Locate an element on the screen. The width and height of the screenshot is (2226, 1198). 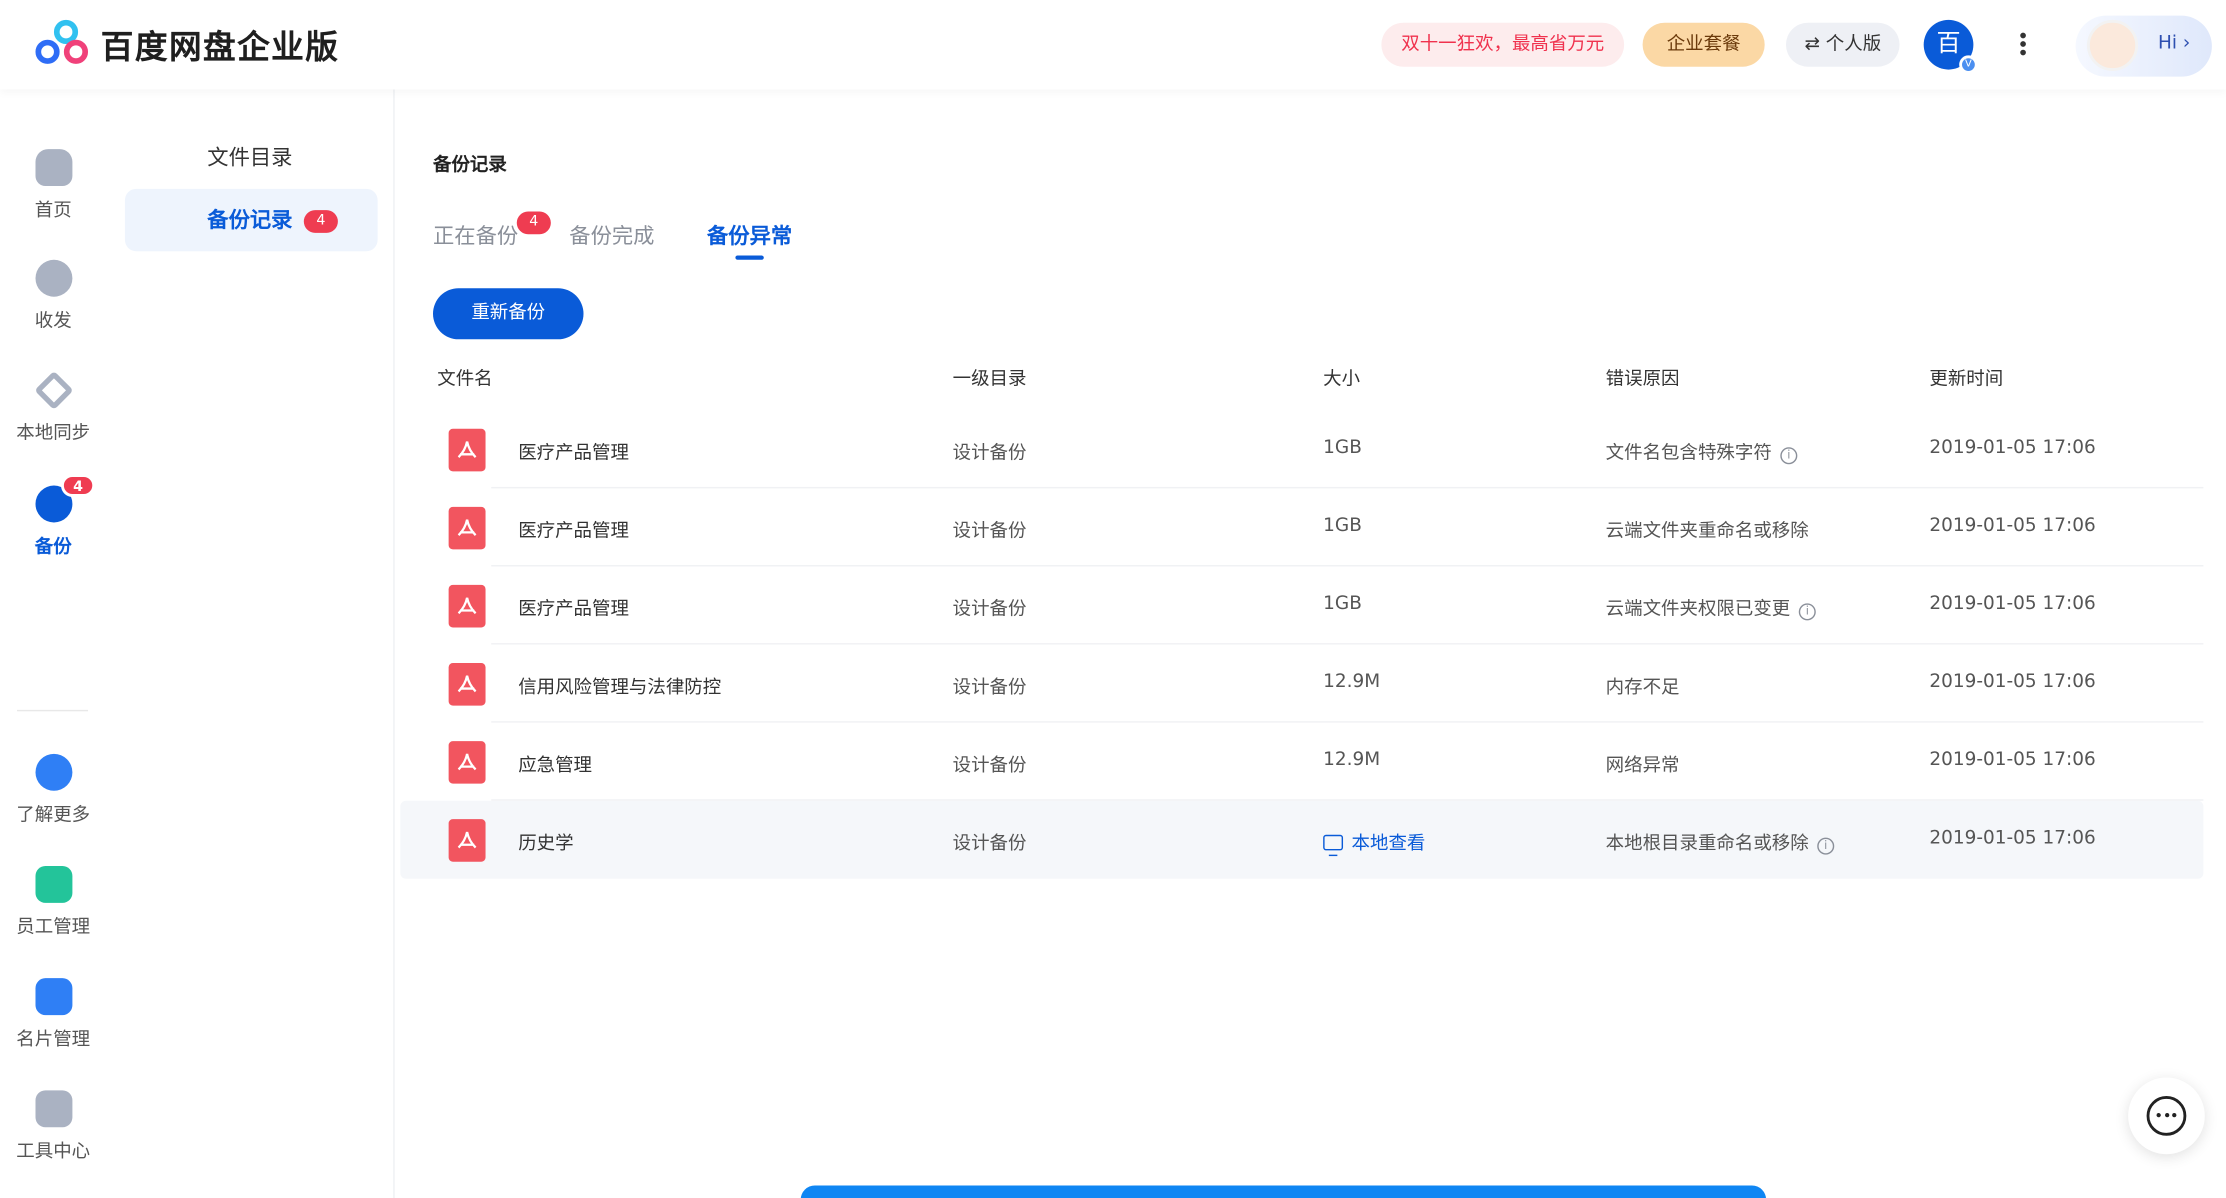
error-reason: 内存不足 is located at coordinates (1642, 685).